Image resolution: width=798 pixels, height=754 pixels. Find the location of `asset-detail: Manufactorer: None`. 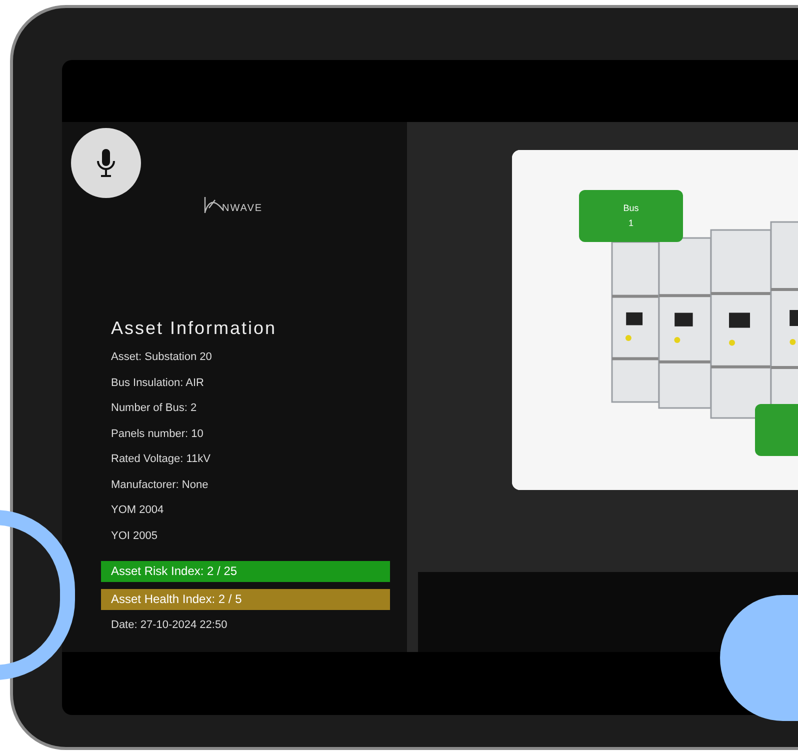

asset-detail: Manufactorer: None is located at coordinates (160, 485).